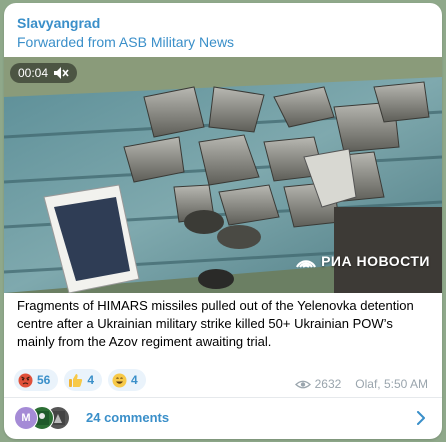 Image resolution: width=446 pixels, height=442 pixels. What do you see at coordinates (306, 264) in the screenshot?
I see `ria-logo-icon` at bounding box center [306, 264].